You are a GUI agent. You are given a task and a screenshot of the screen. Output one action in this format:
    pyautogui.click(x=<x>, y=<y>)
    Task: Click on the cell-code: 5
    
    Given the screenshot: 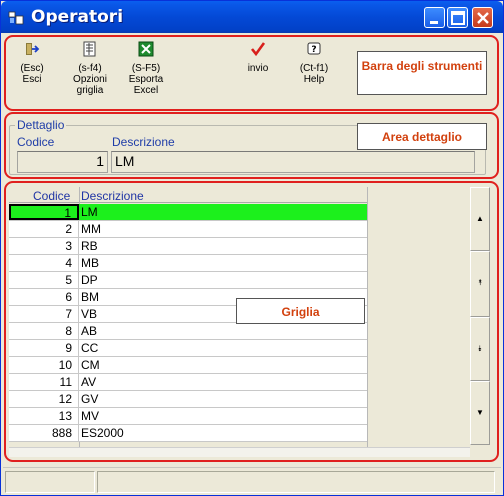 What is the action you would take?
    pyautogui.click(x=44, y=280)
    